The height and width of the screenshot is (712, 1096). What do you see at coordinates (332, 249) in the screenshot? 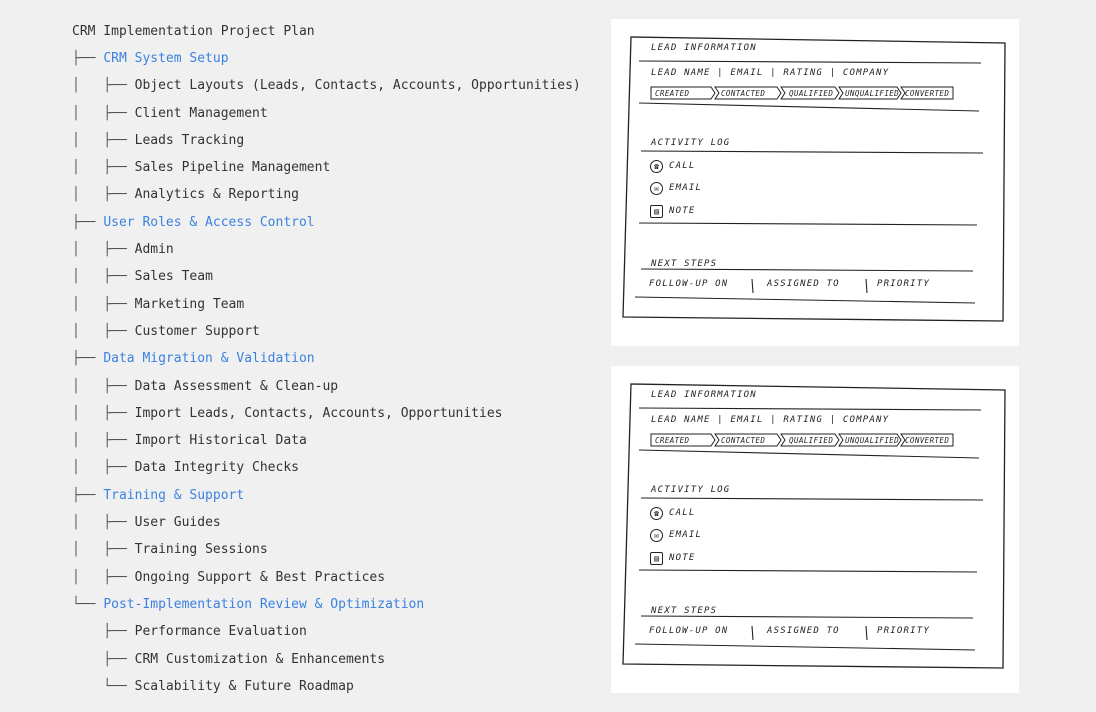
I see `plan-item: │ ├── Admin` at bounding box center [332, 249].